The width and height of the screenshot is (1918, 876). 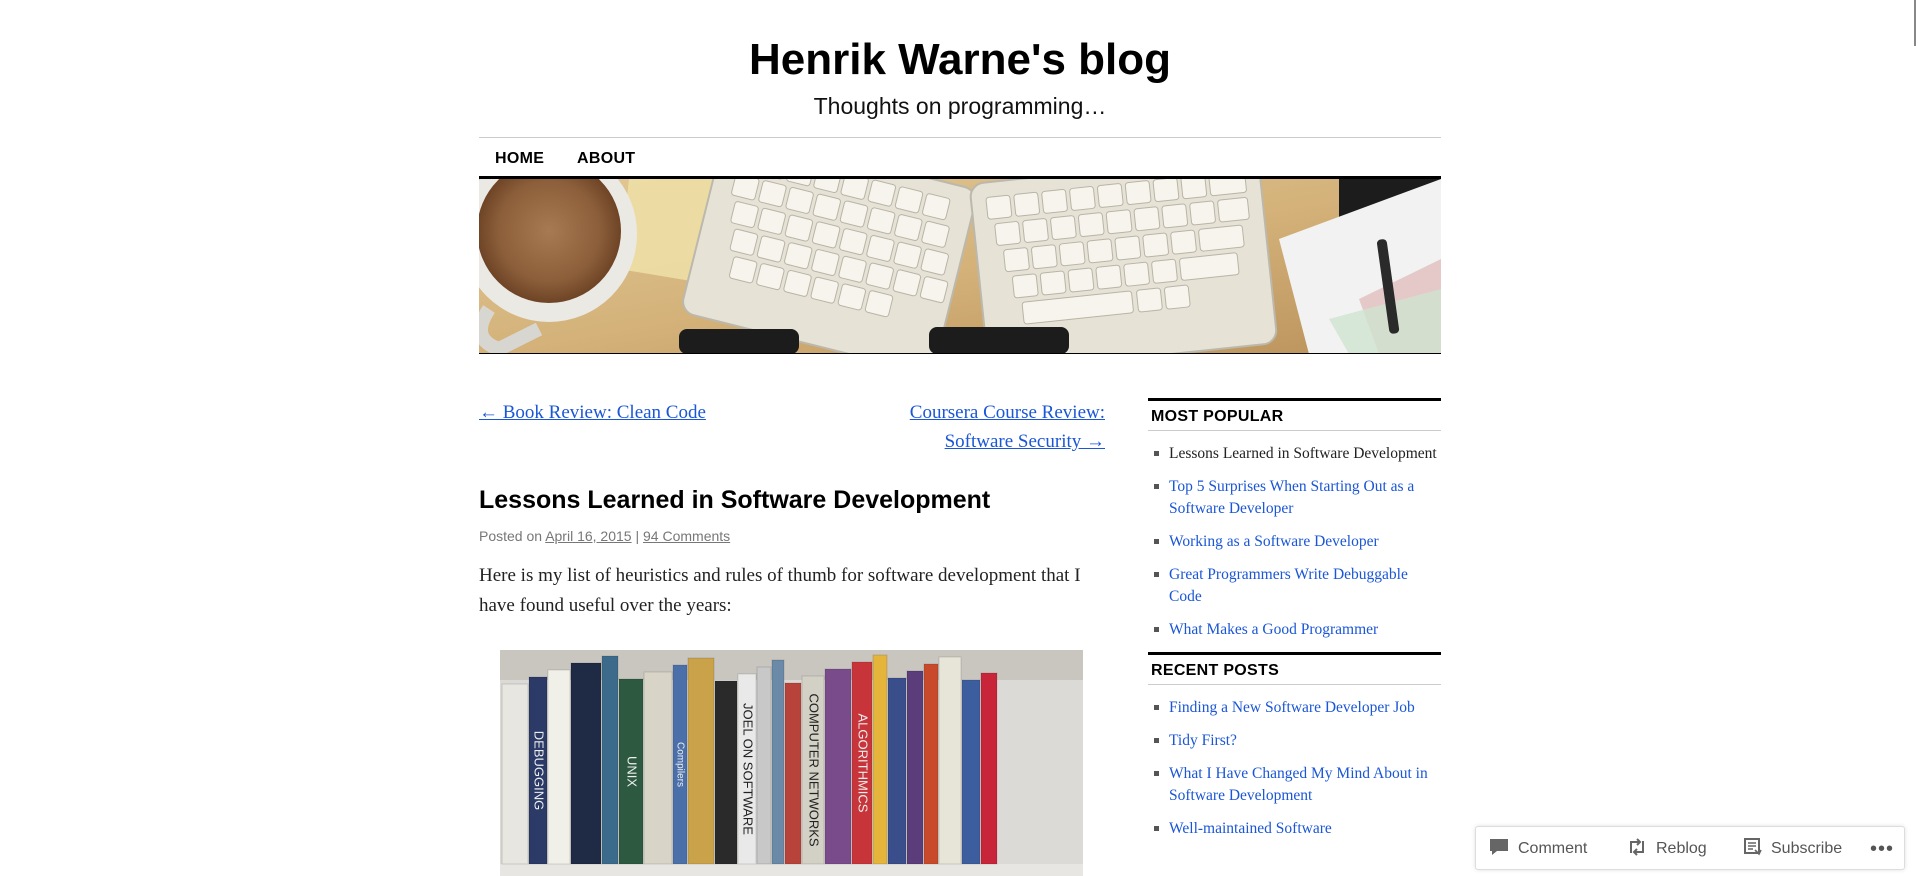 What do you see at coordinates (1753, 849) in the screenshot?
I see `subscribe-icon` at bounding box center [1753, 849].